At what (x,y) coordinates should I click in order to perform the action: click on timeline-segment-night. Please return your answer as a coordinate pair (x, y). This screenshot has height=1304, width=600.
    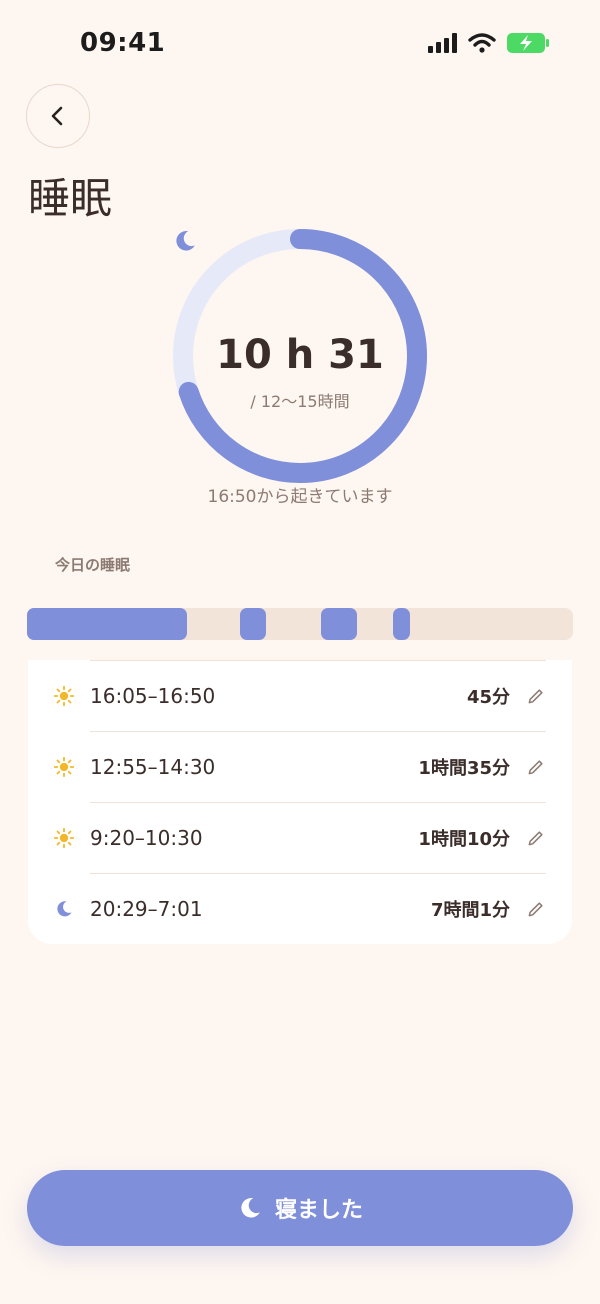
    Looking at the image, I should click on (107, 624).